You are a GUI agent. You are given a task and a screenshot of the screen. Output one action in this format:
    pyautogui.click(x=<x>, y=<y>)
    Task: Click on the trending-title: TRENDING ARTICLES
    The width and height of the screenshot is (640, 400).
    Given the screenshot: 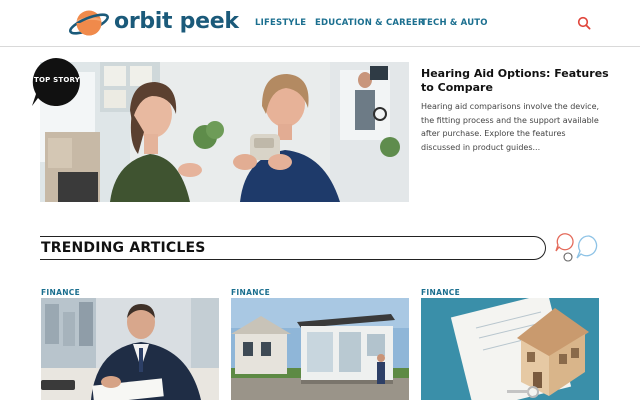 What is the action you would take?
    pyautogui.click(x=123, y=248)
    